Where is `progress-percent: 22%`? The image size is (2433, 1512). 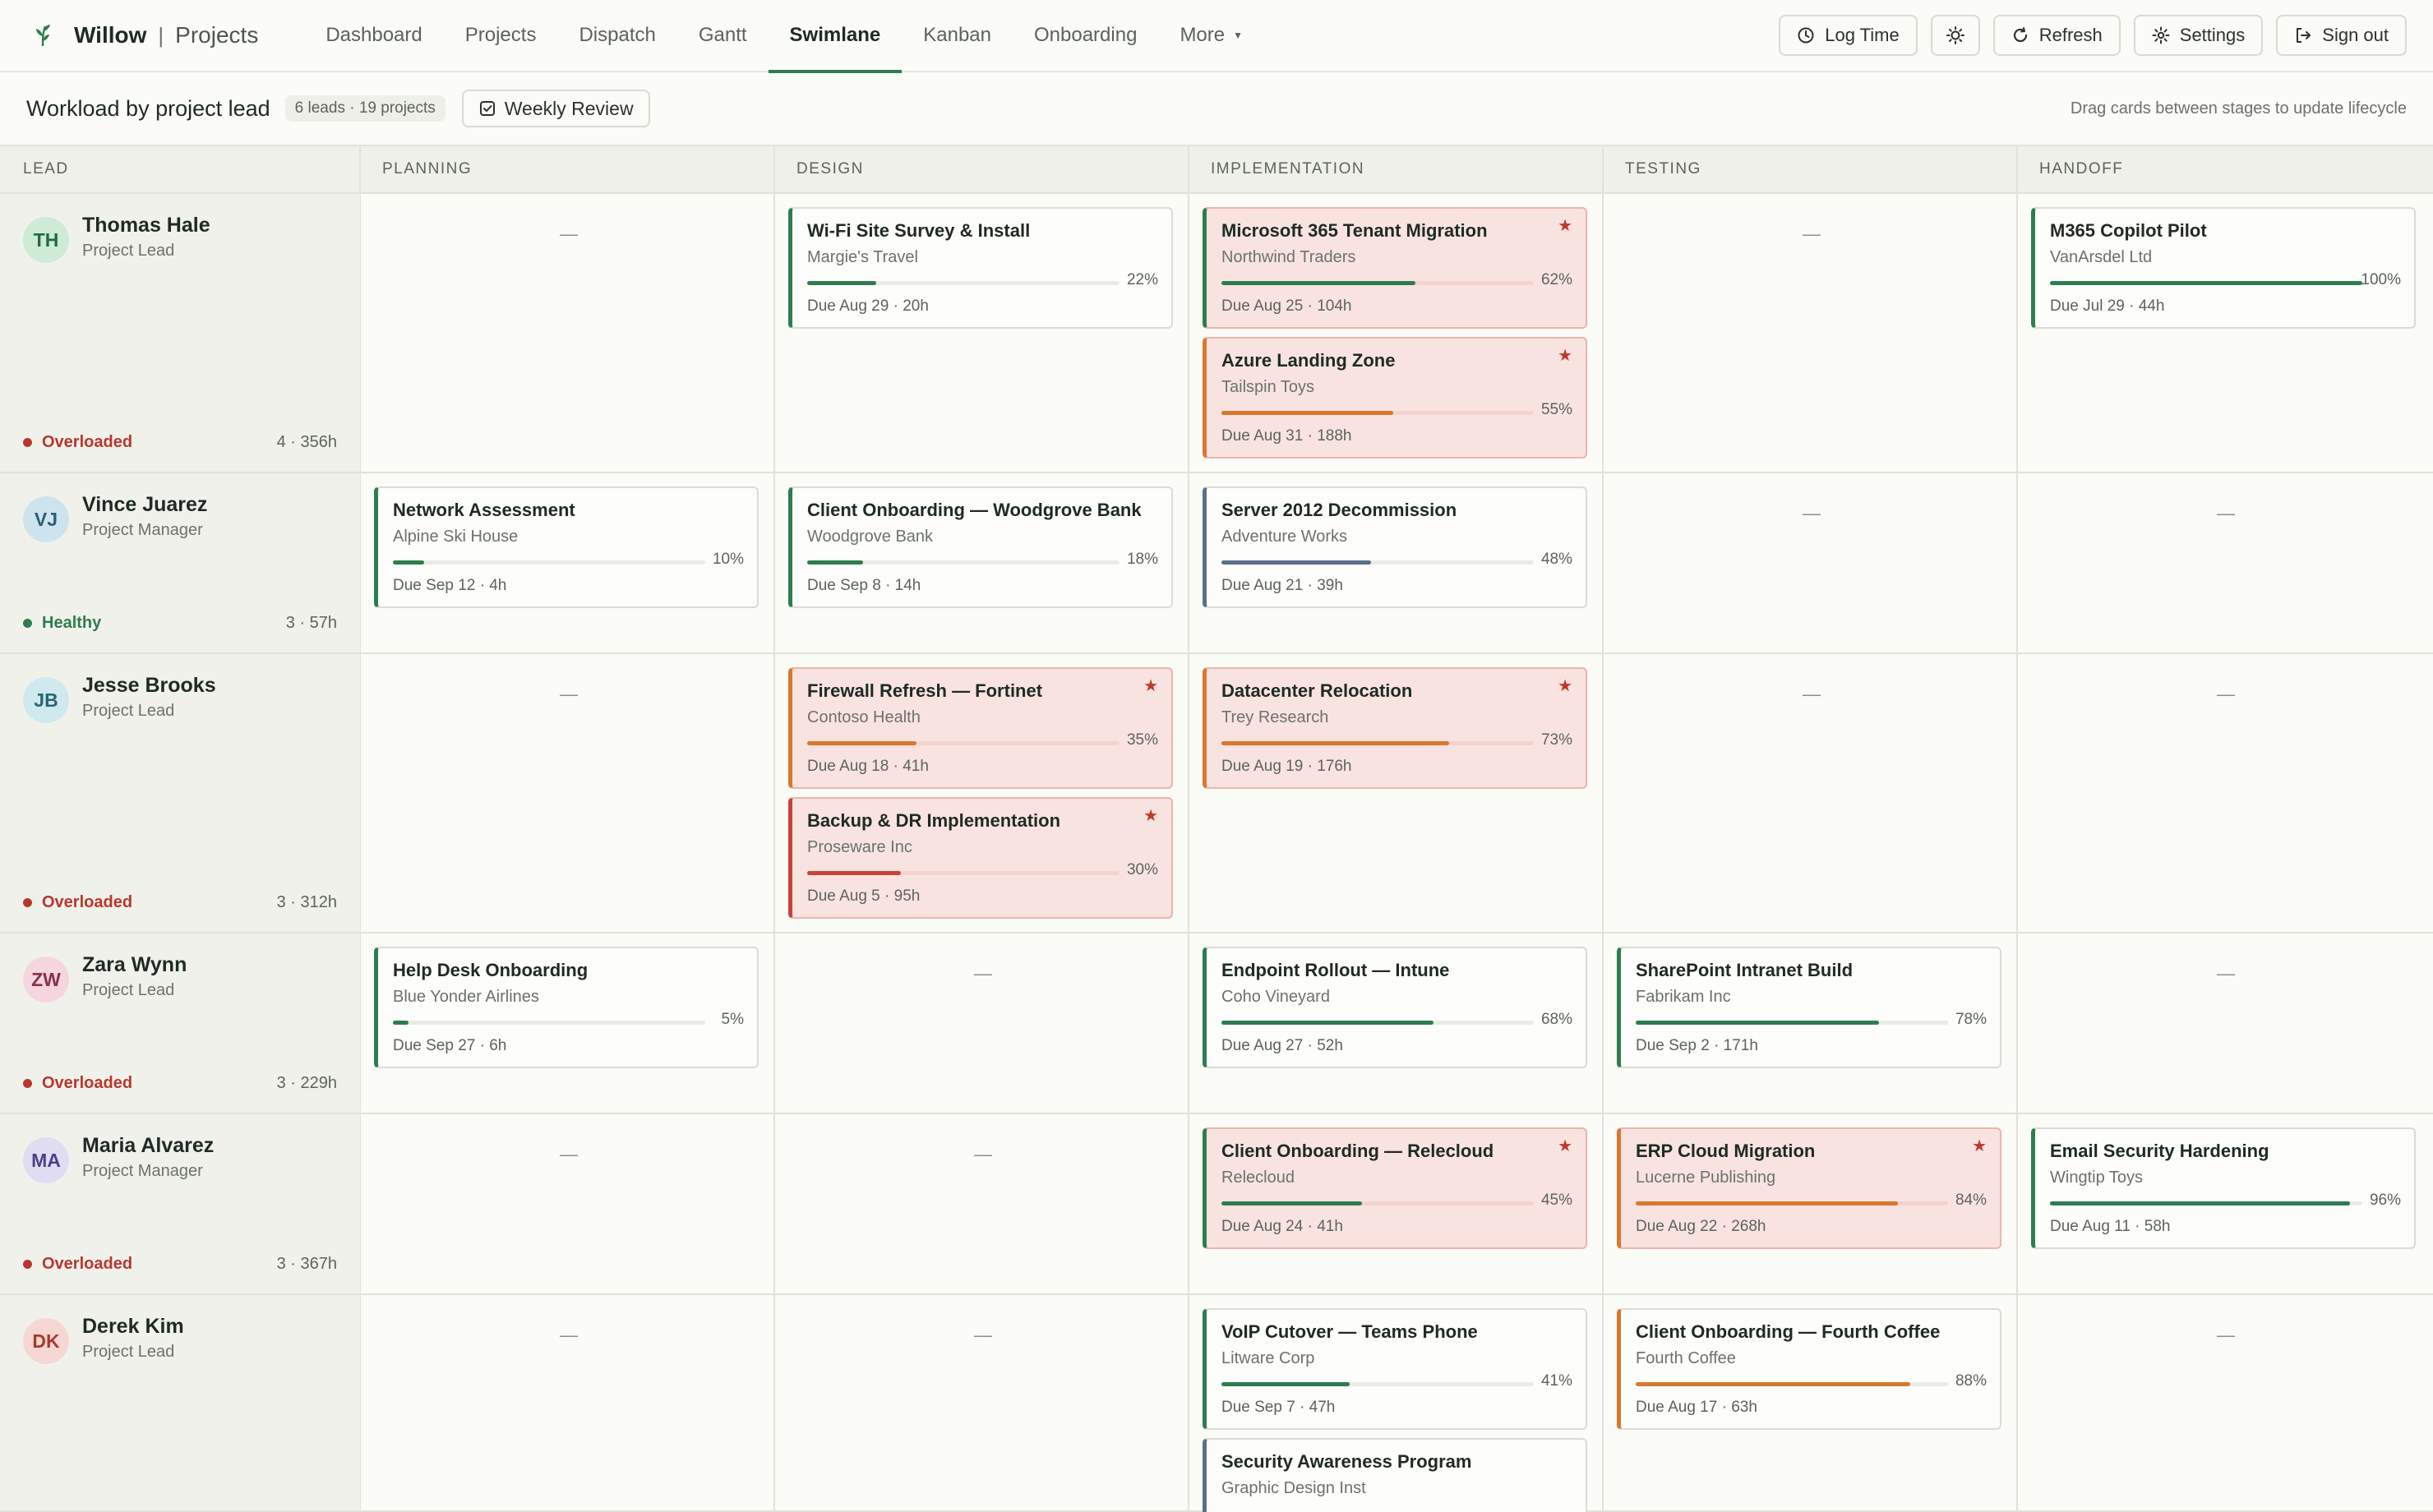
progress-percent: 22% is located at coordinates (1142, 279).